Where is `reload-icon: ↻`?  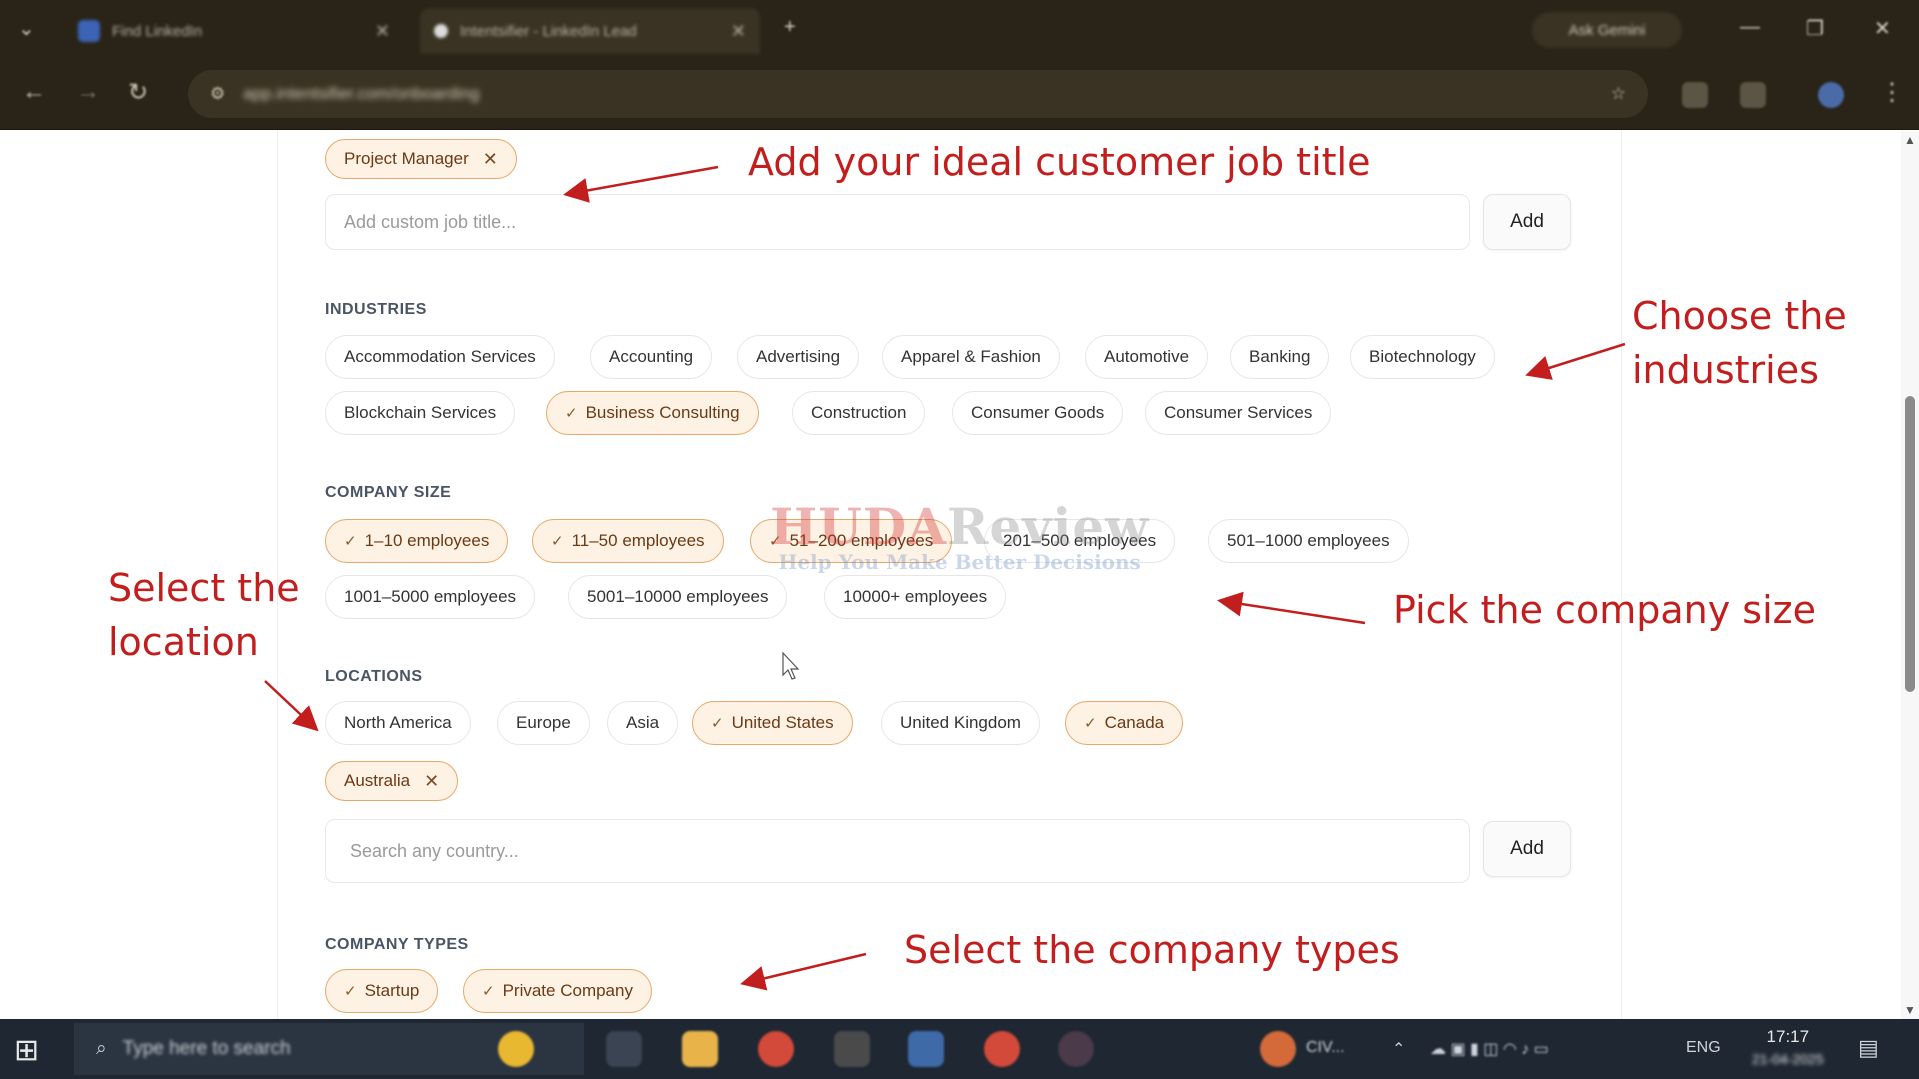
reload-icon: ↻ is located at coordinates (138, 92).